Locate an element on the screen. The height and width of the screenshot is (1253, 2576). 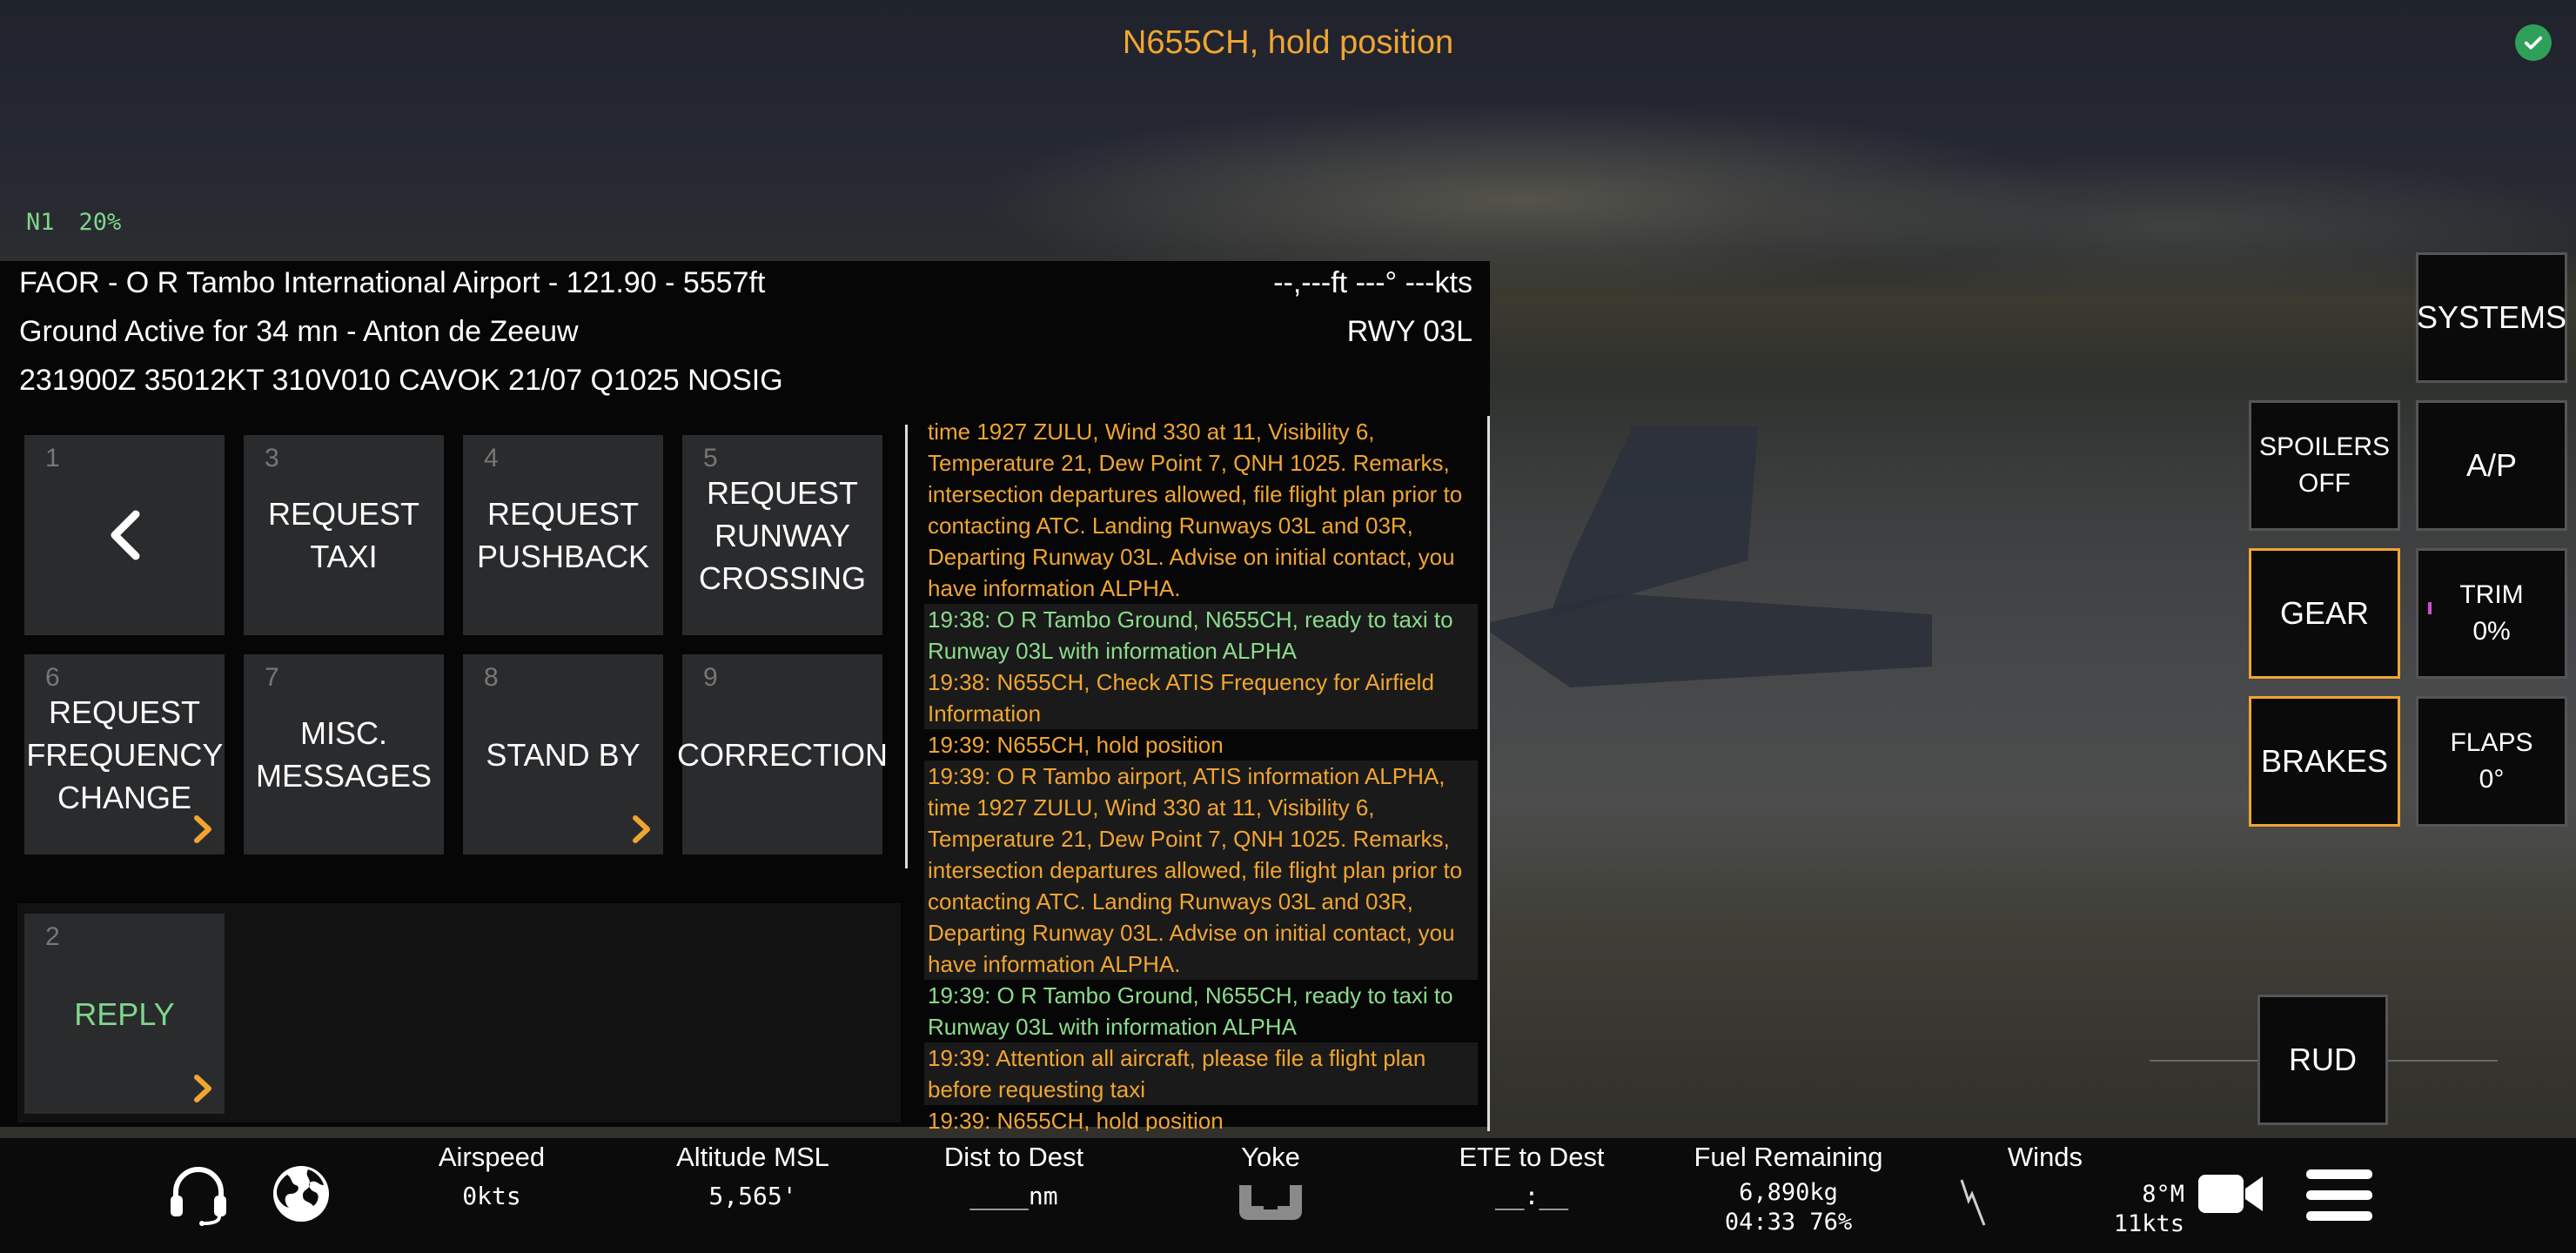
winds-values: 8°M 11kts is located at coordinates (2127, 1207).